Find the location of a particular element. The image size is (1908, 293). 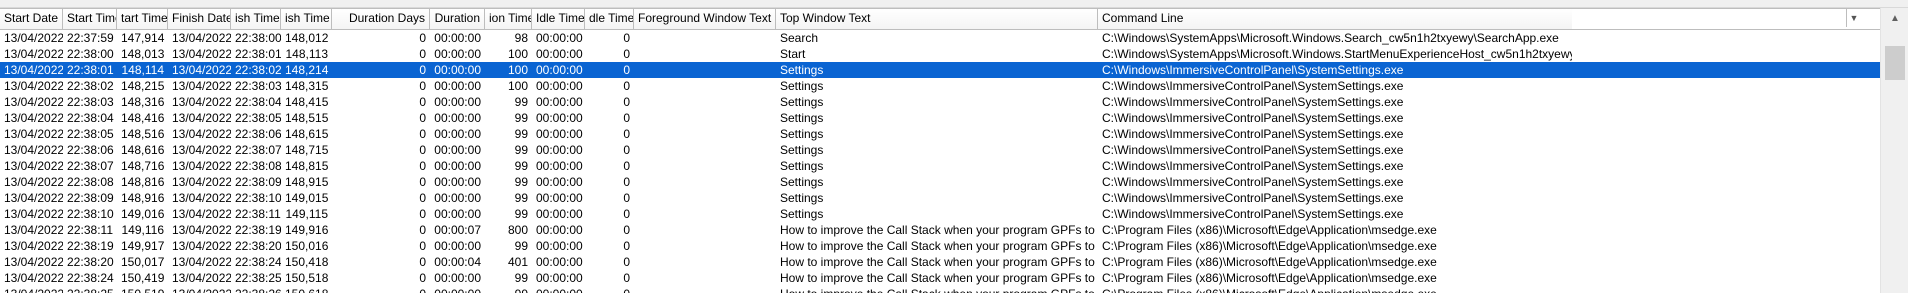

cell-ish-time: 22:38:26 is located at coordinates (256, 289).